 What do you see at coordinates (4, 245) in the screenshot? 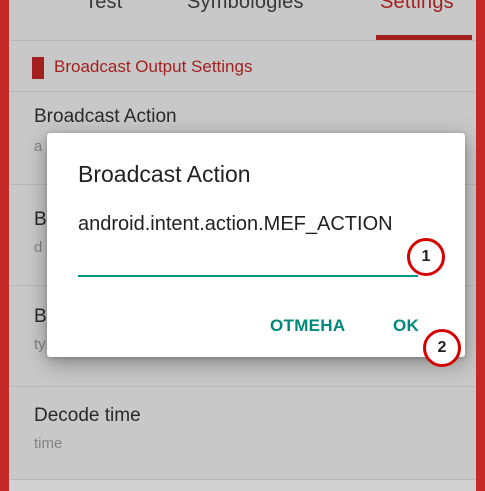
I see `device-border-left` at bounding box center [4, 245].